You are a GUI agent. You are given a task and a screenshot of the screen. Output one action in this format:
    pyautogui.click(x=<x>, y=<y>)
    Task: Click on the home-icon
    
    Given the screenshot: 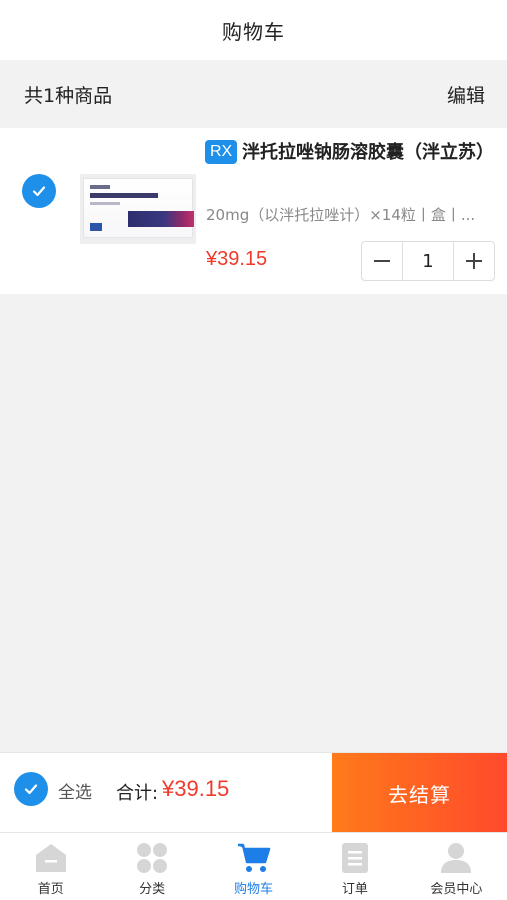 What is the action you would take?
    pyautogui.click(x=51, y=858)
    